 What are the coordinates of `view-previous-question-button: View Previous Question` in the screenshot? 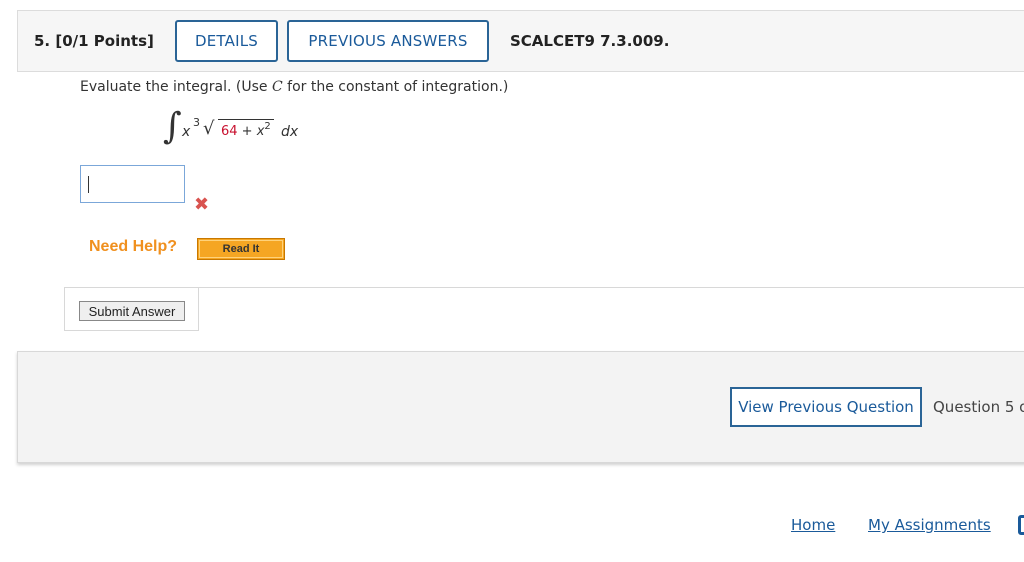 It's located at (826, 407).